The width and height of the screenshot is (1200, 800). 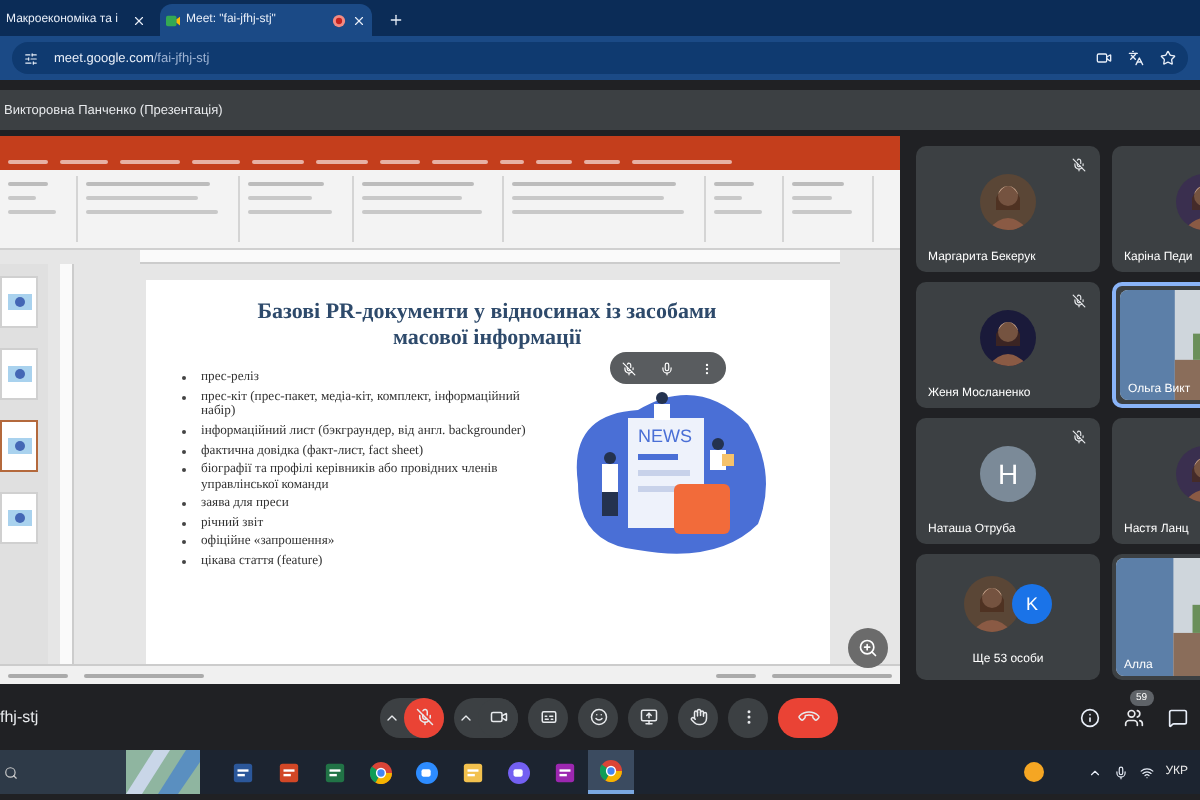 I want to click on people-icon, so click(x=1134, y=717).